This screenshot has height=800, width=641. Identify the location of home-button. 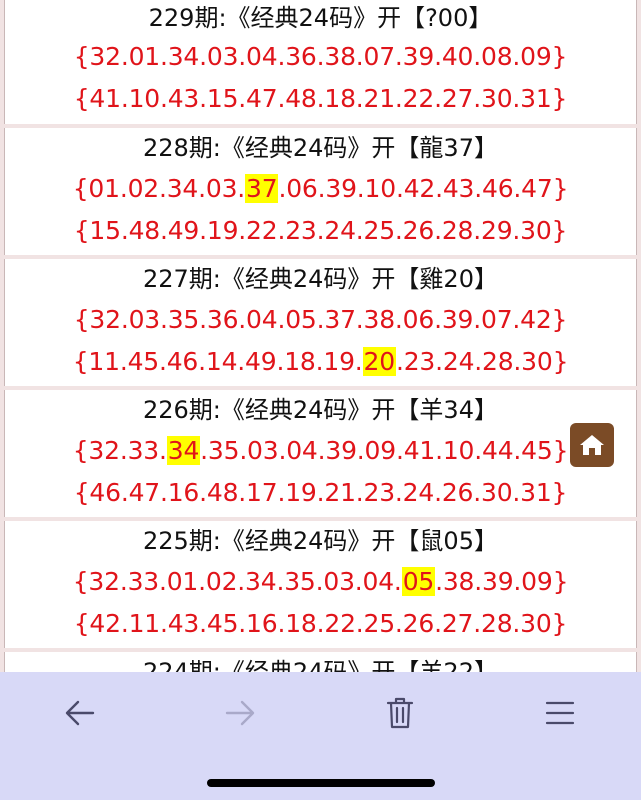
(592, 445).